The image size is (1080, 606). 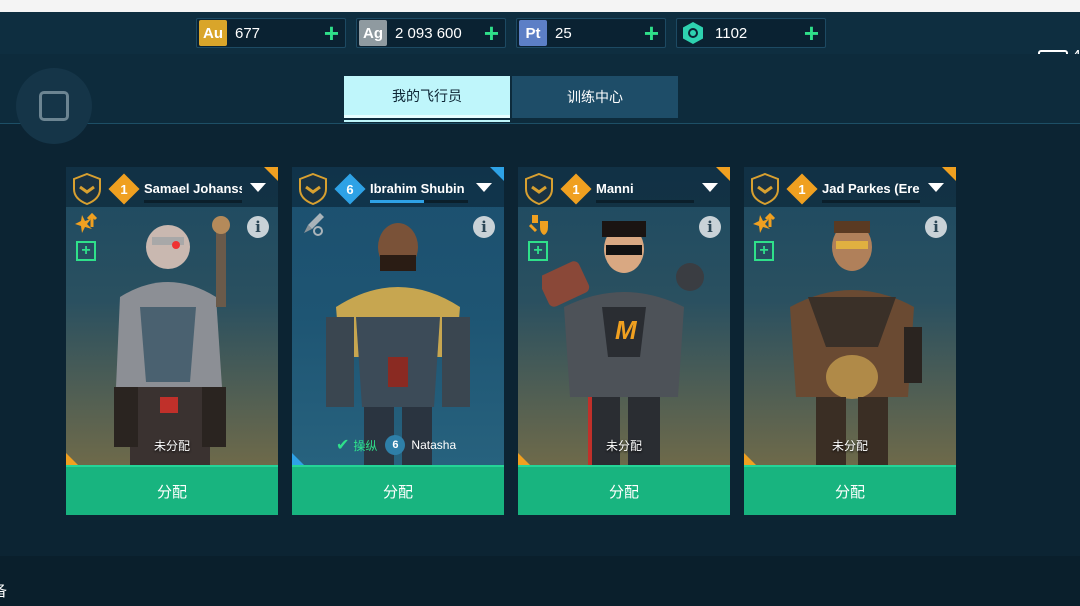 I want to click on control-label: 操纵, so click(x=365, y=445).